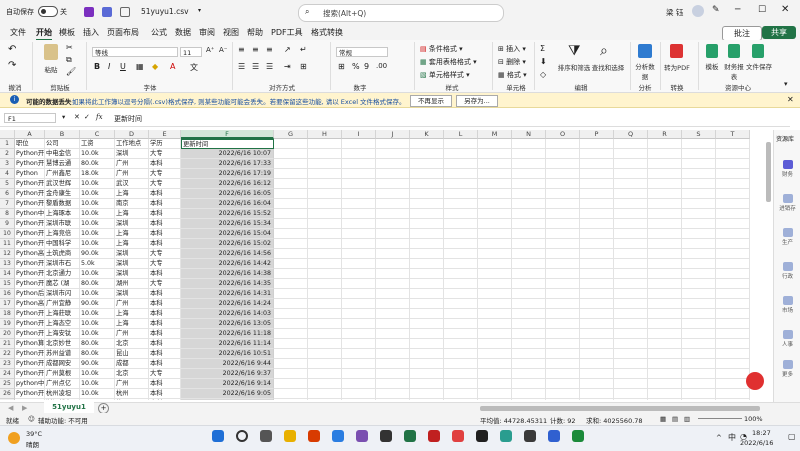 This screenshot has height=451, width=800. I want to click on row-header: 8, so click(7, 214).